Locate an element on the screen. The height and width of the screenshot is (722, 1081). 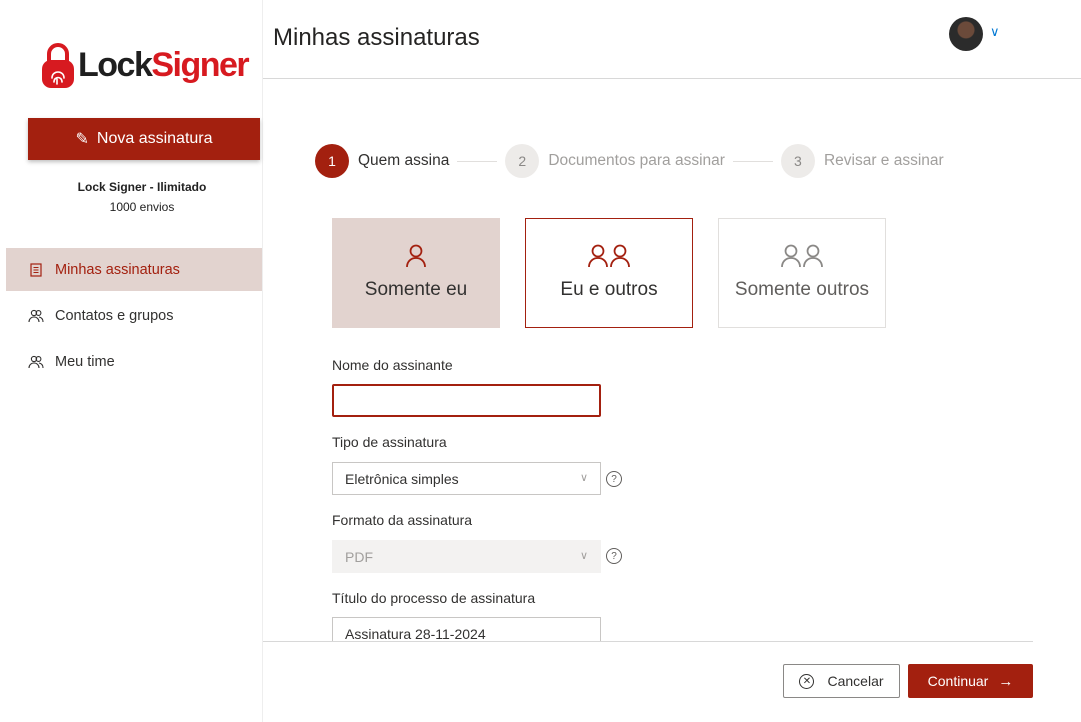
sidebar-item-contatos-grupos: Contatos e grupos is located at coordinates (134, 315).